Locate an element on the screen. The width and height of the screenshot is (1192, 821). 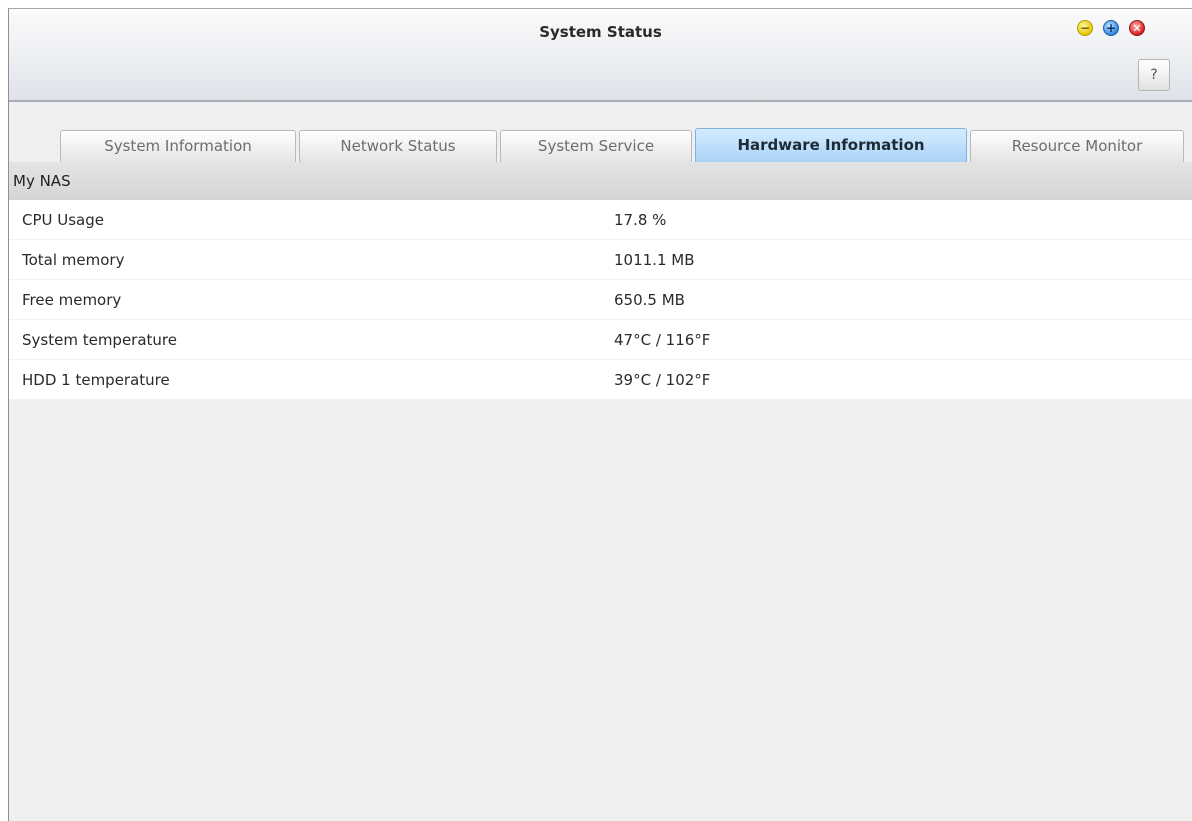
window-title: System Status is located at coordinates (600, 32).